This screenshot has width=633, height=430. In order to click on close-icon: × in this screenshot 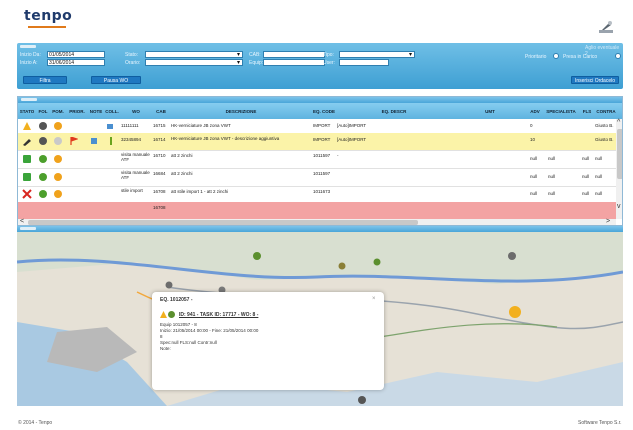, I will do `click(374, 299)`.